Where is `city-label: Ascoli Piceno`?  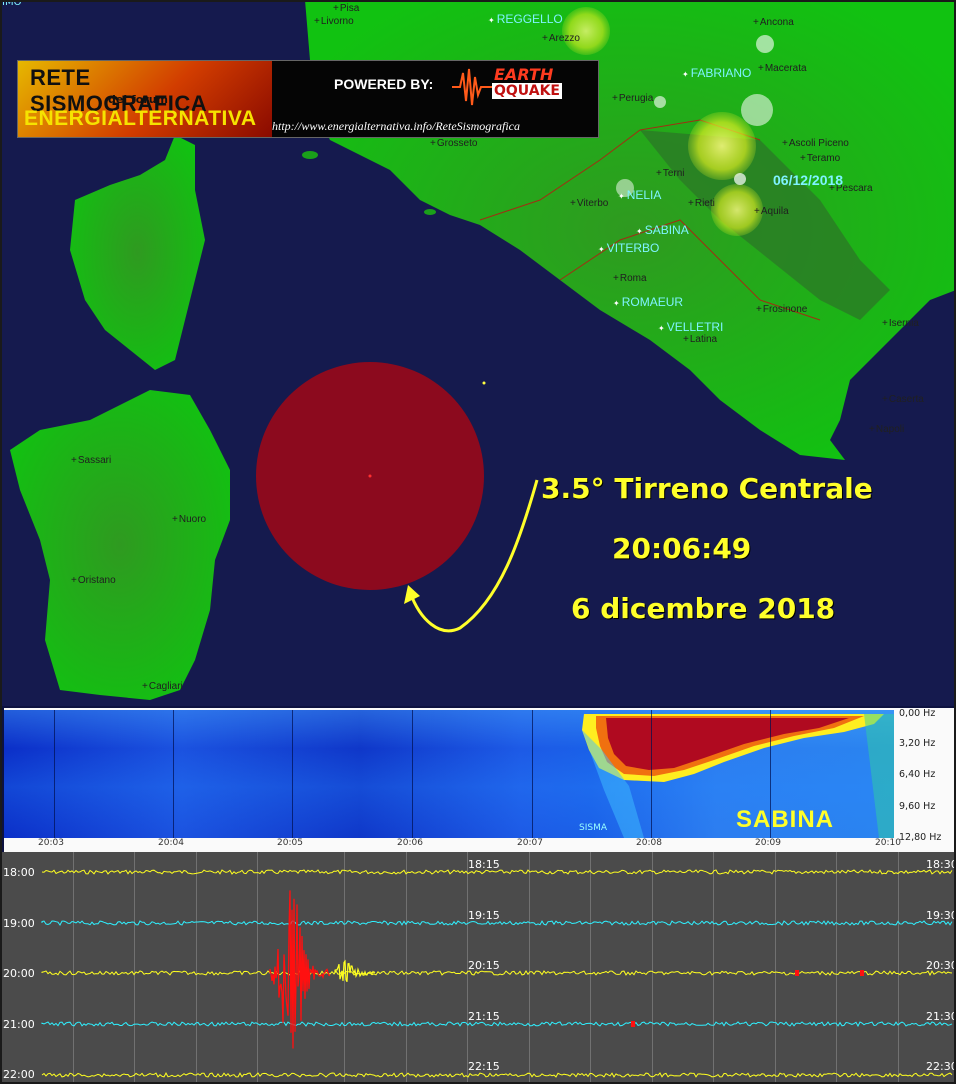 city-label: Ascoli Piceno is located at coordinates (815, 143).